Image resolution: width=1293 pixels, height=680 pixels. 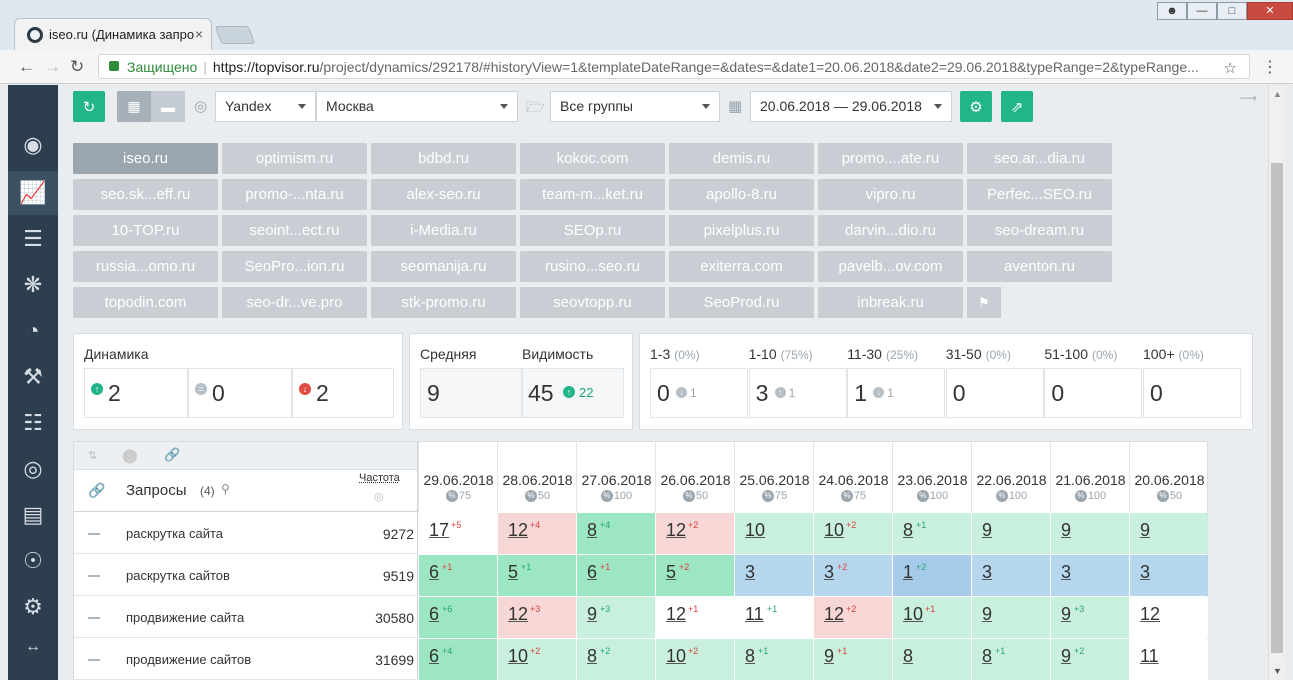 What do you see at coordinates (172, 455) in the screenshot?
I see `link-icon: 🔗` at bounding box center [172, 455].